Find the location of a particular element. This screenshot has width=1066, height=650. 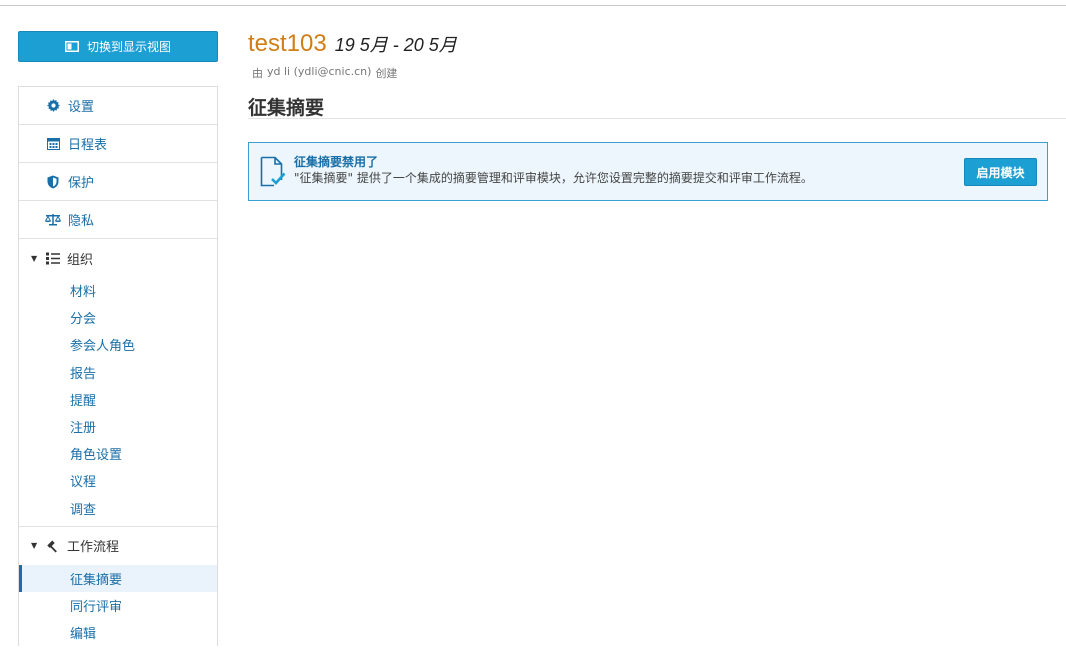

calendar-icon is located at coordinates (53, 143).